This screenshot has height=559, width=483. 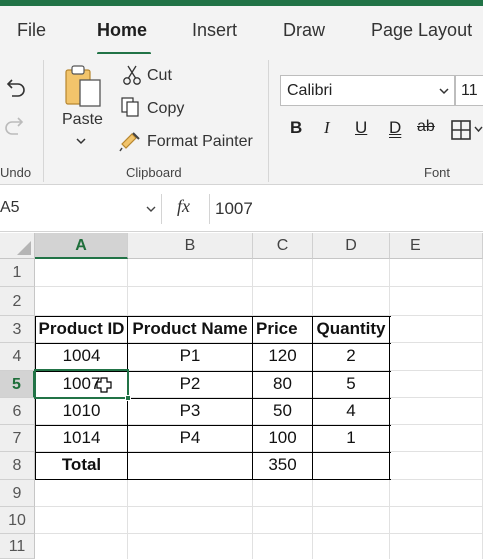 I want to click on column-header-c: C, so click(x=283, y=246).